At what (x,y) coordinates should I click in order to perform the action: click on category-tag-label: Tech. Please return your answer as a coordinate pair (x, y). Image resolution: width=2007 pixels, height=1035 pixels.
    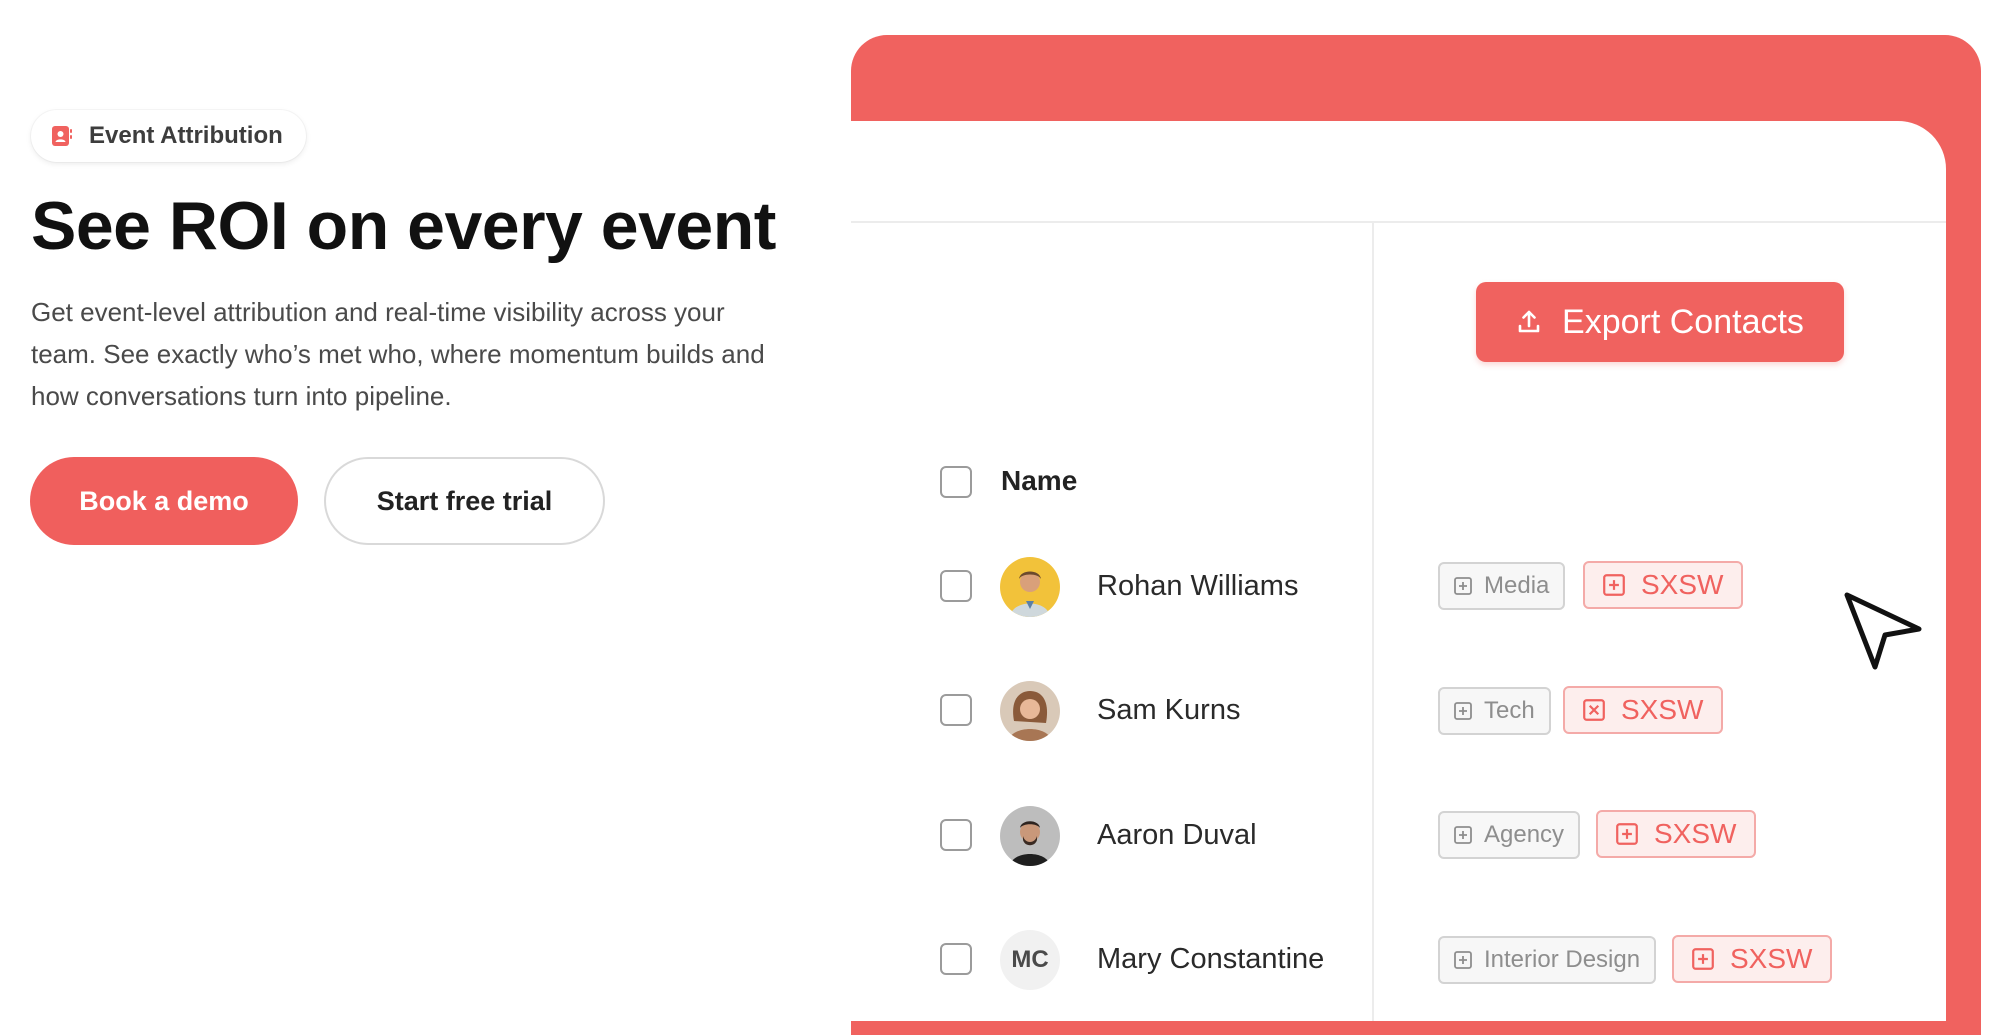
    Looking at the image, I should click on (1509, 710).